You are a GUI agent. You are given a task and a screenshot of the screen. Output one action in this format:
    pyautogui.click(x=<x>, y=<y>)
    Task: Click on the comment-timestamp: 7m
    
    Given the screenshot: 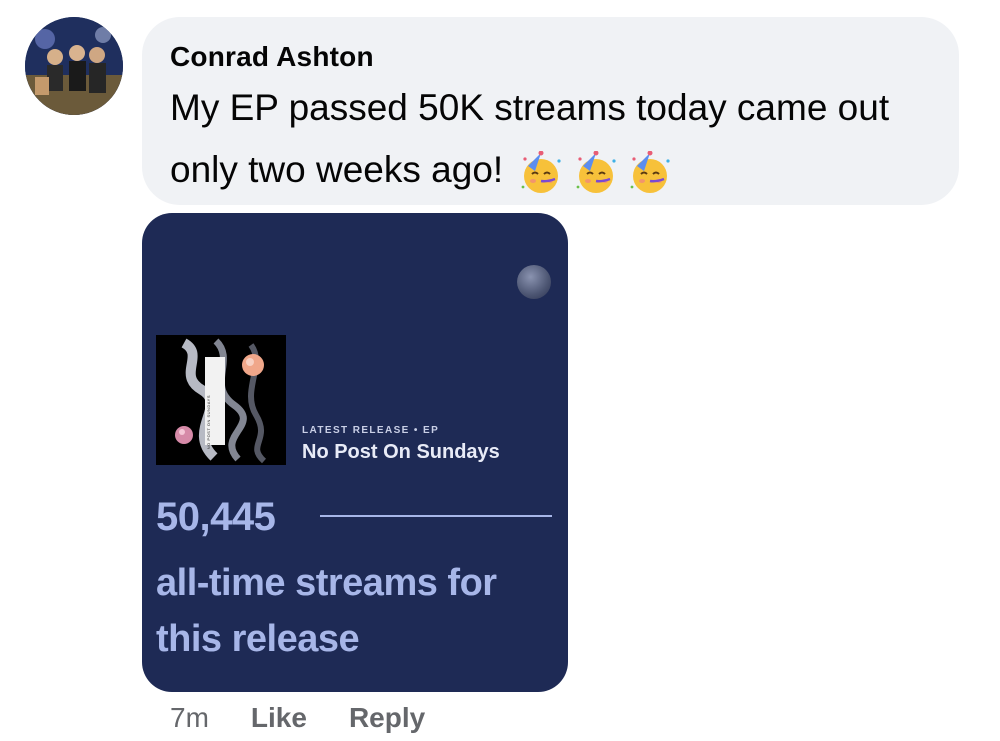 What is the action you would take?
    pyautogui.click(x=189, y=718)
    